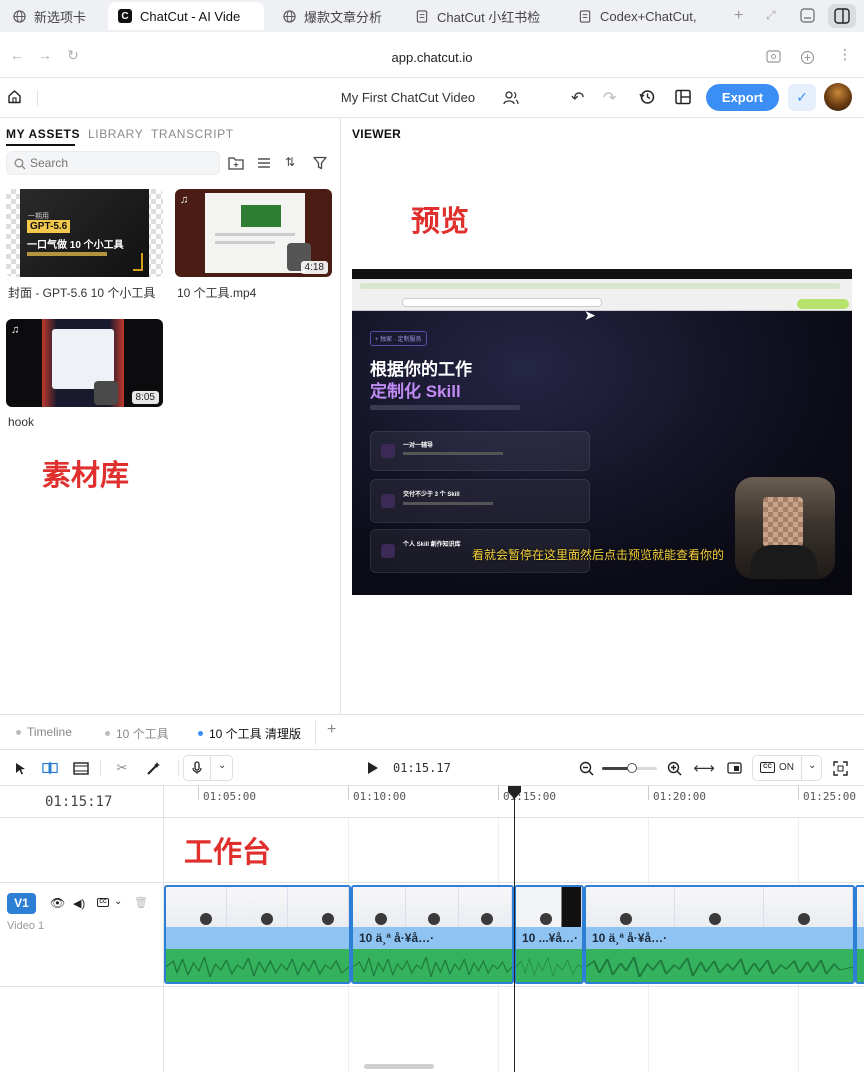 The width and height of the screenshot is (864, 1072). What do you see at coordinates (331, 730) in the screenshot?
I see `add-timeline-button: +` at bounding box center [331, 730].